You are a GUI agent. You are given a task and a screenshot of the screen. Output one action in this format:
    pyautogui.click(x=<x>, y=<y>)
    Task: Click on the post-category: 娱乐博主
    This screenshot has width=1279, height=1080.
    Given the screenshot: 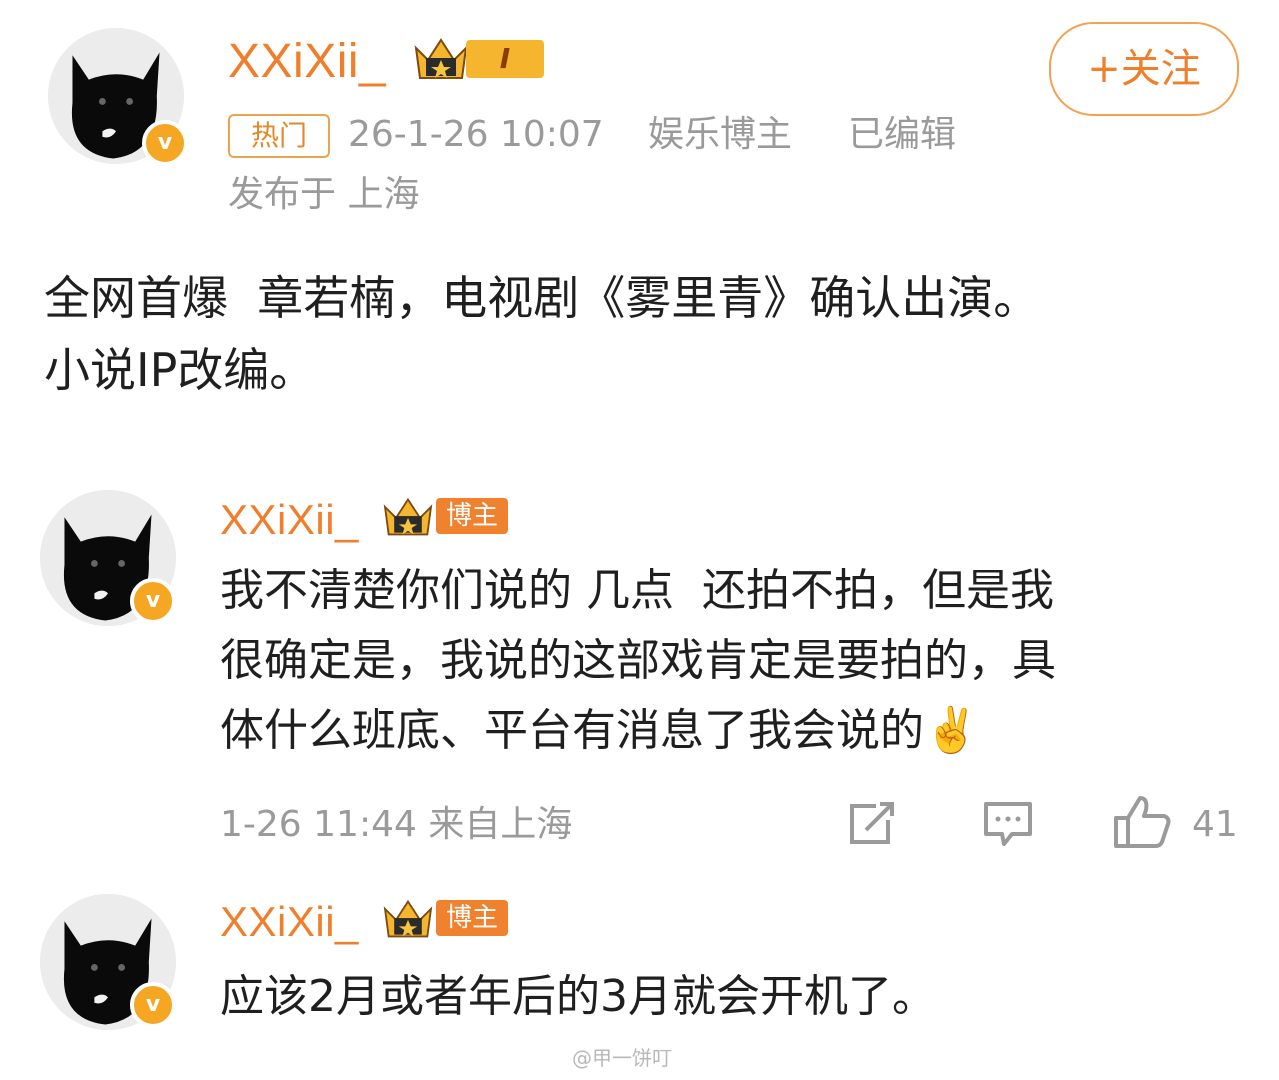 What is the action you would take?
    pyautogui.click(x=720, y=134)
    